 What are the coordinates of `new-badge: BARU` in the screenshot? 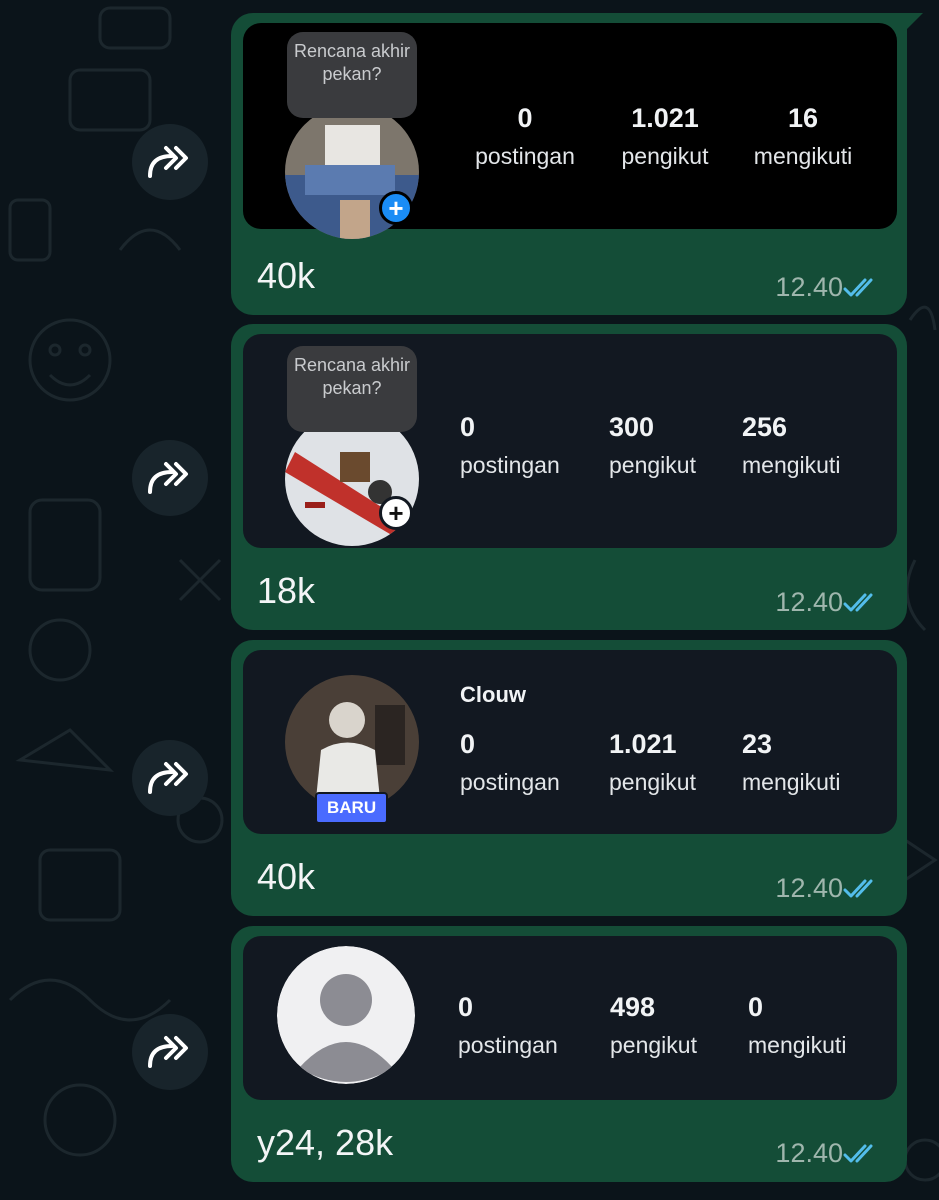 It's located at (352, 808).